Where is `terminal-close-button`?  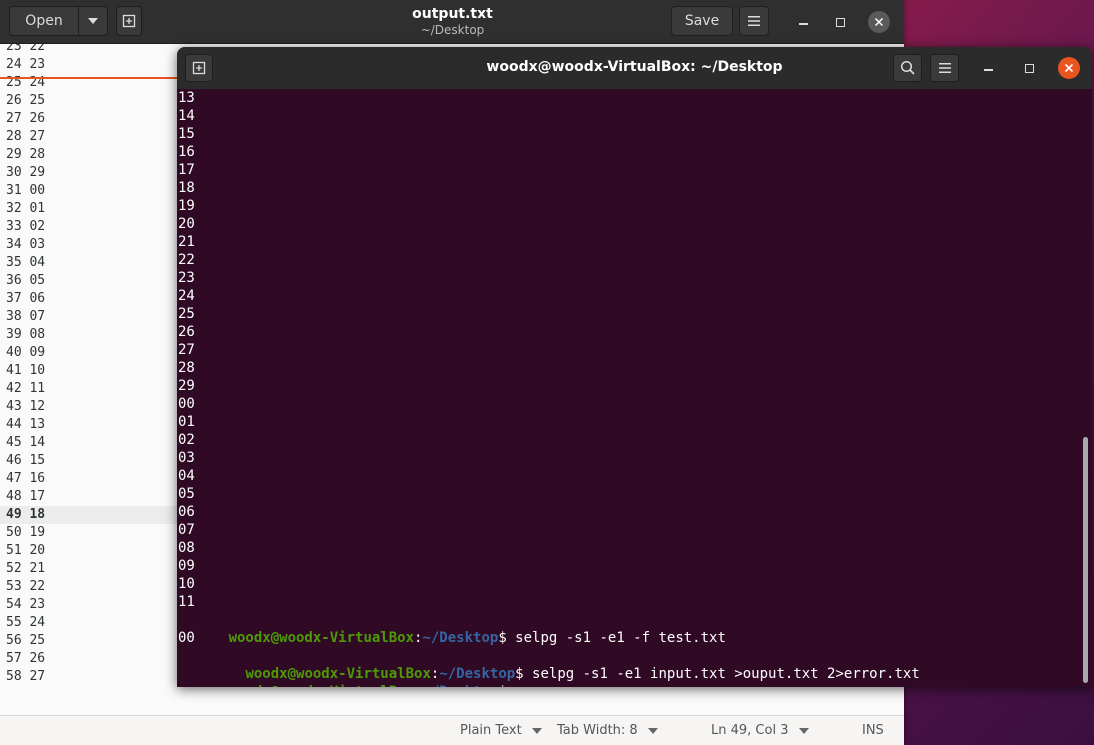 terminal-close-button is located at coordinates (1069, 68).